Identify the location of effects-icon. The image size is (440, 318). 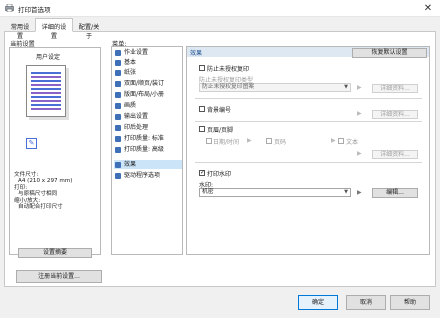
(118, 164).